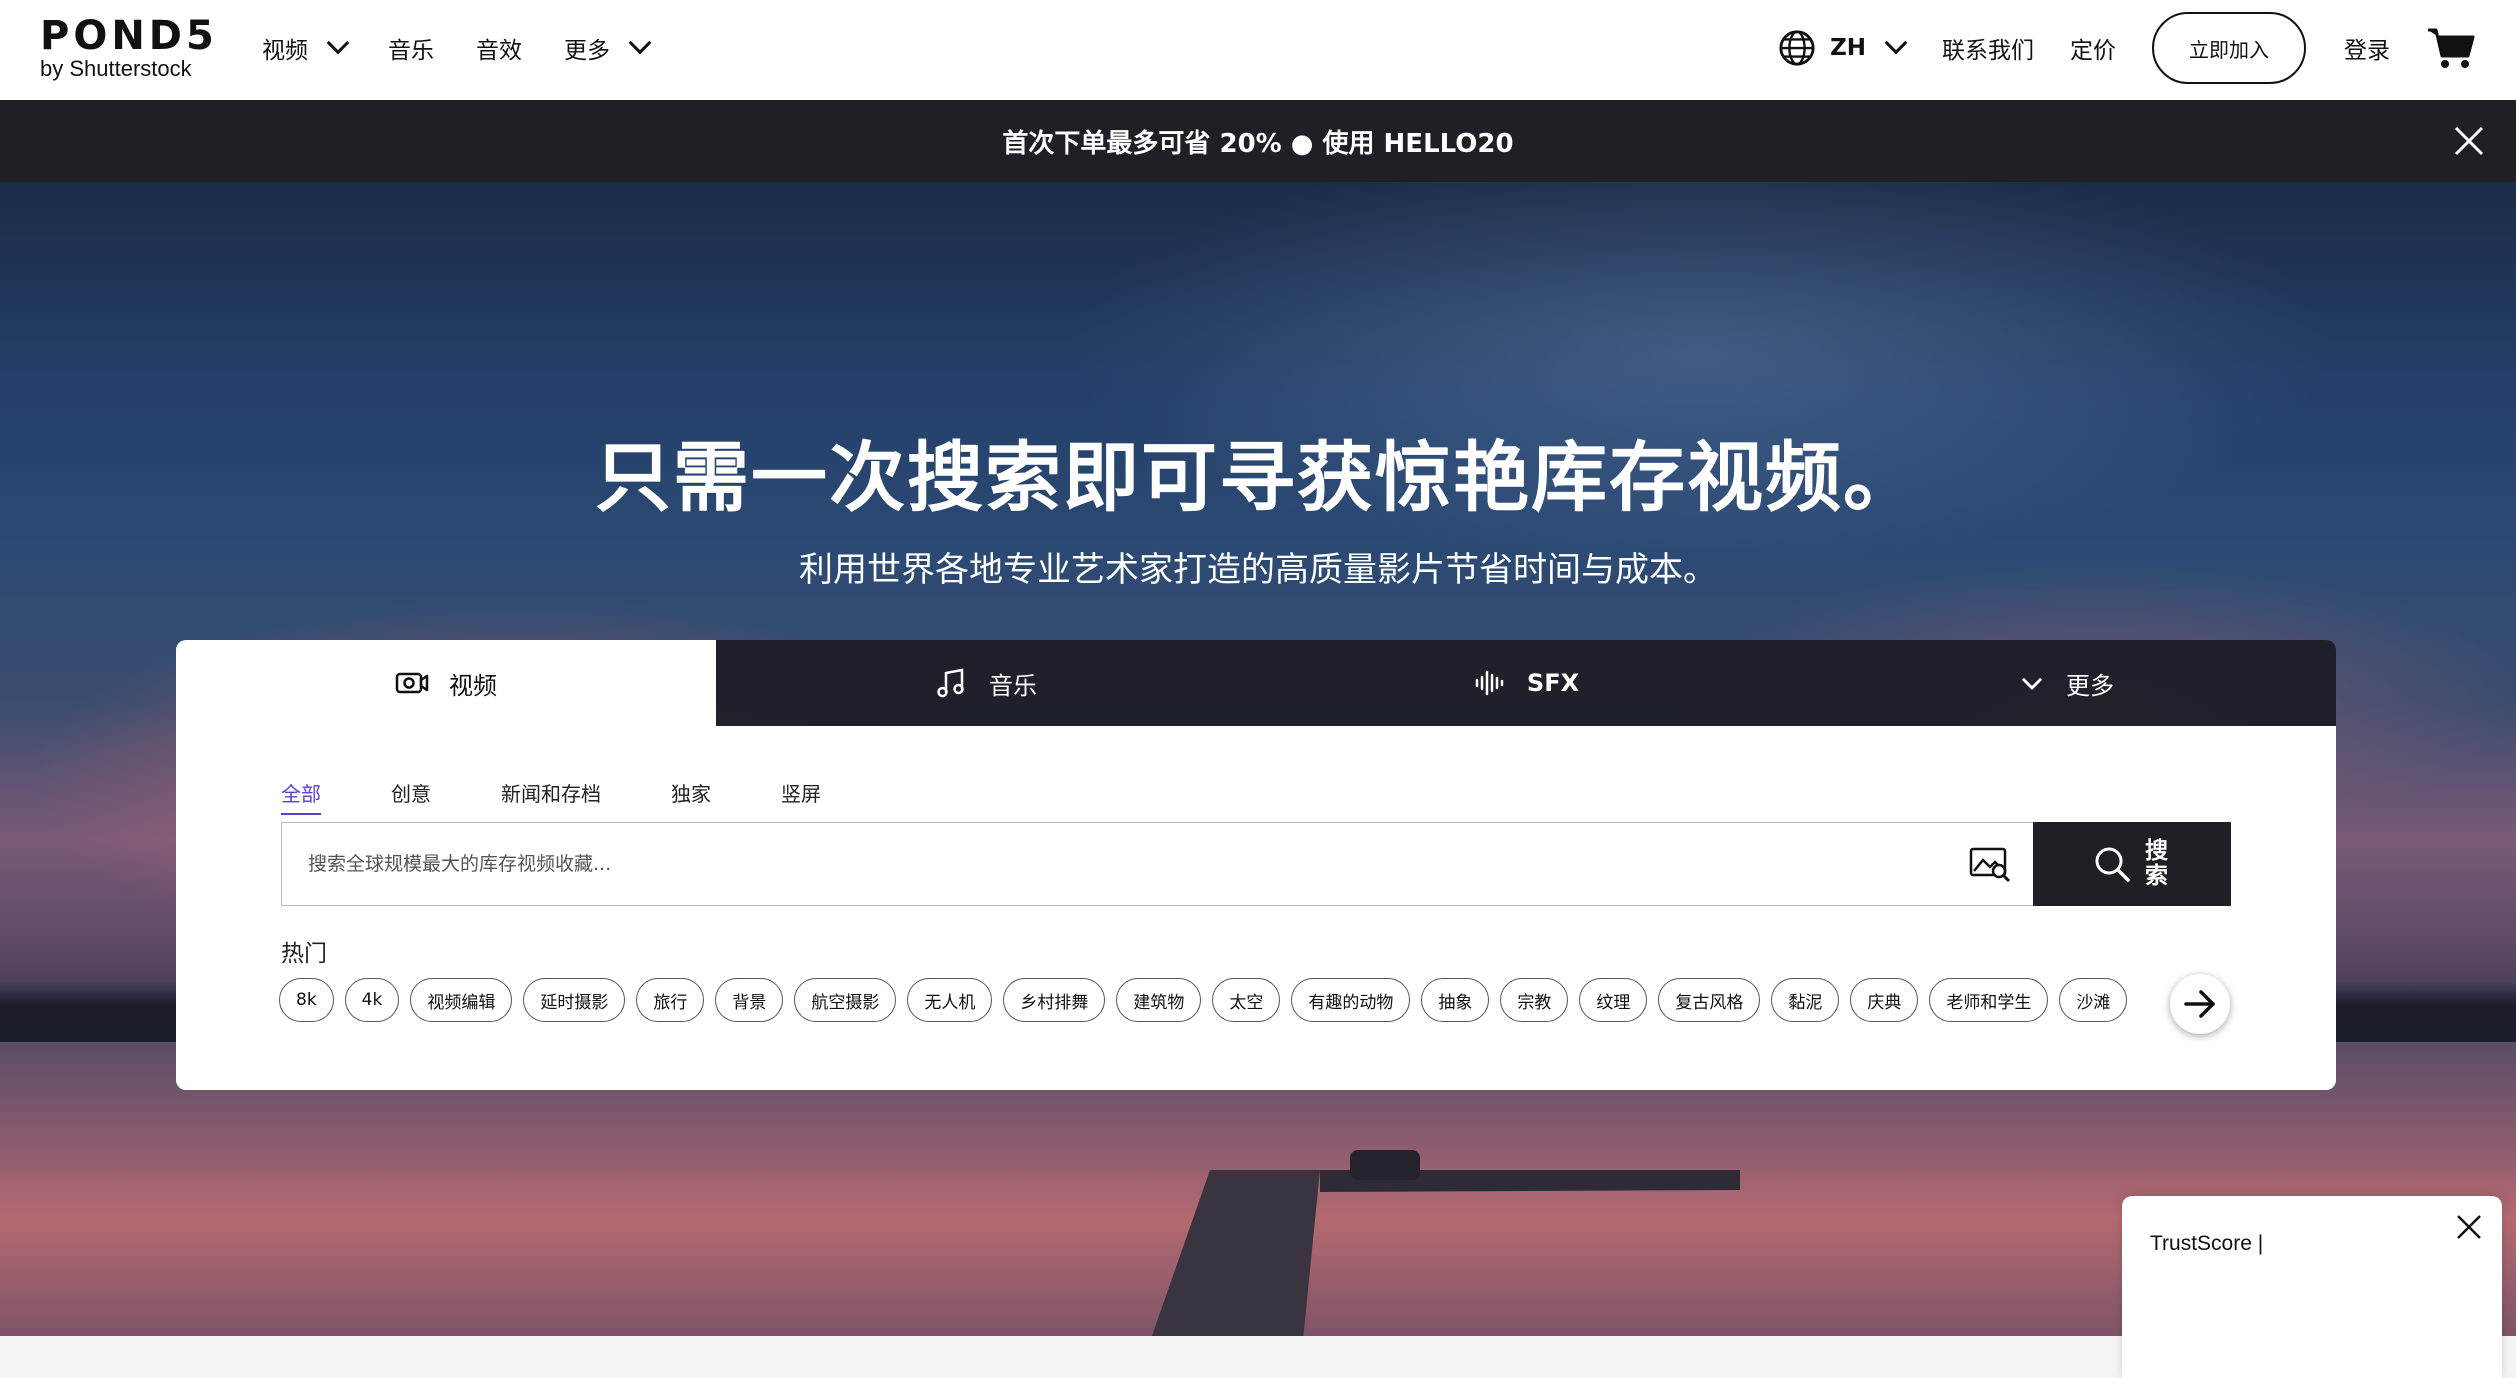 The image size is (2516, 1378). Describe the element at coordinates (1489, 683) in the screenshot. I see `sound-wave-icon` at that location.